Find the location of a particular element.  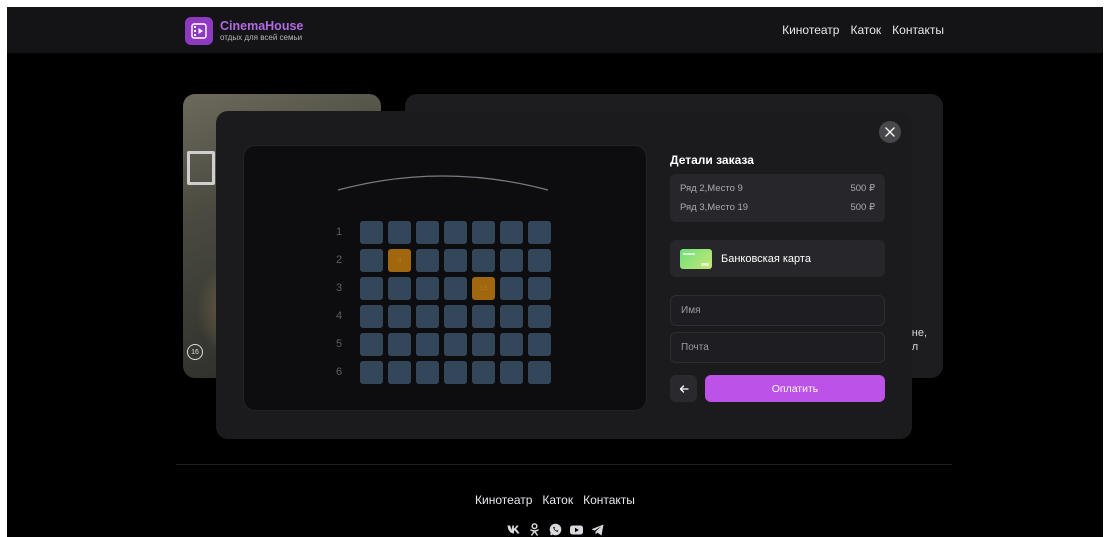

row-number: 5 is located at coordinates (339, 344).